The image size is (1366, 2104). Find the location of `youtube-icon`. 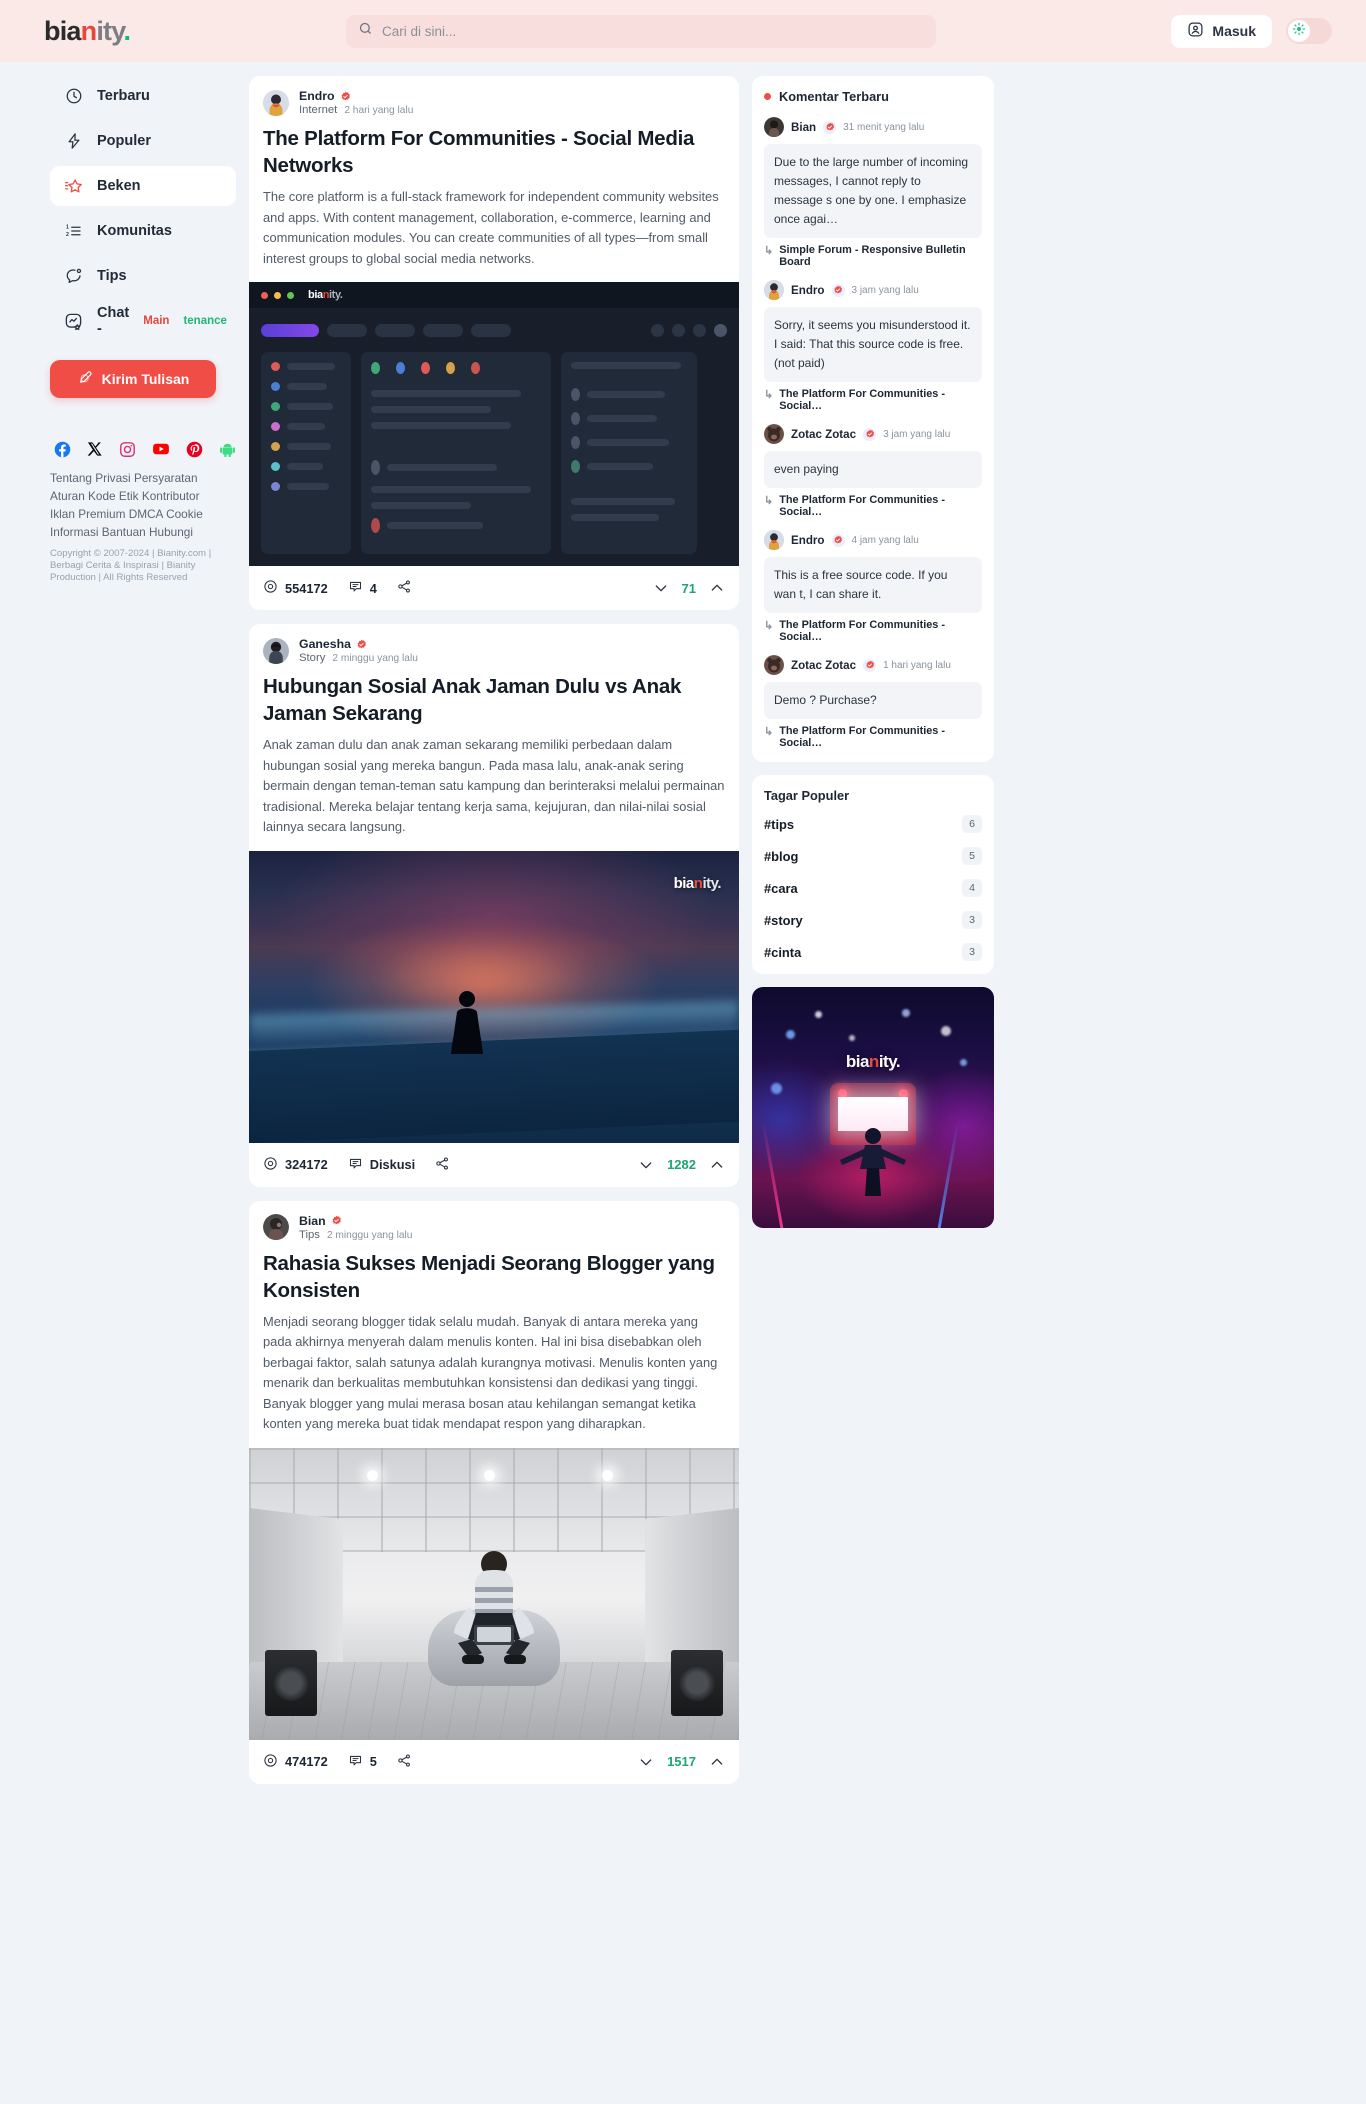

youtube-icon is located at coordinates (161, 449).